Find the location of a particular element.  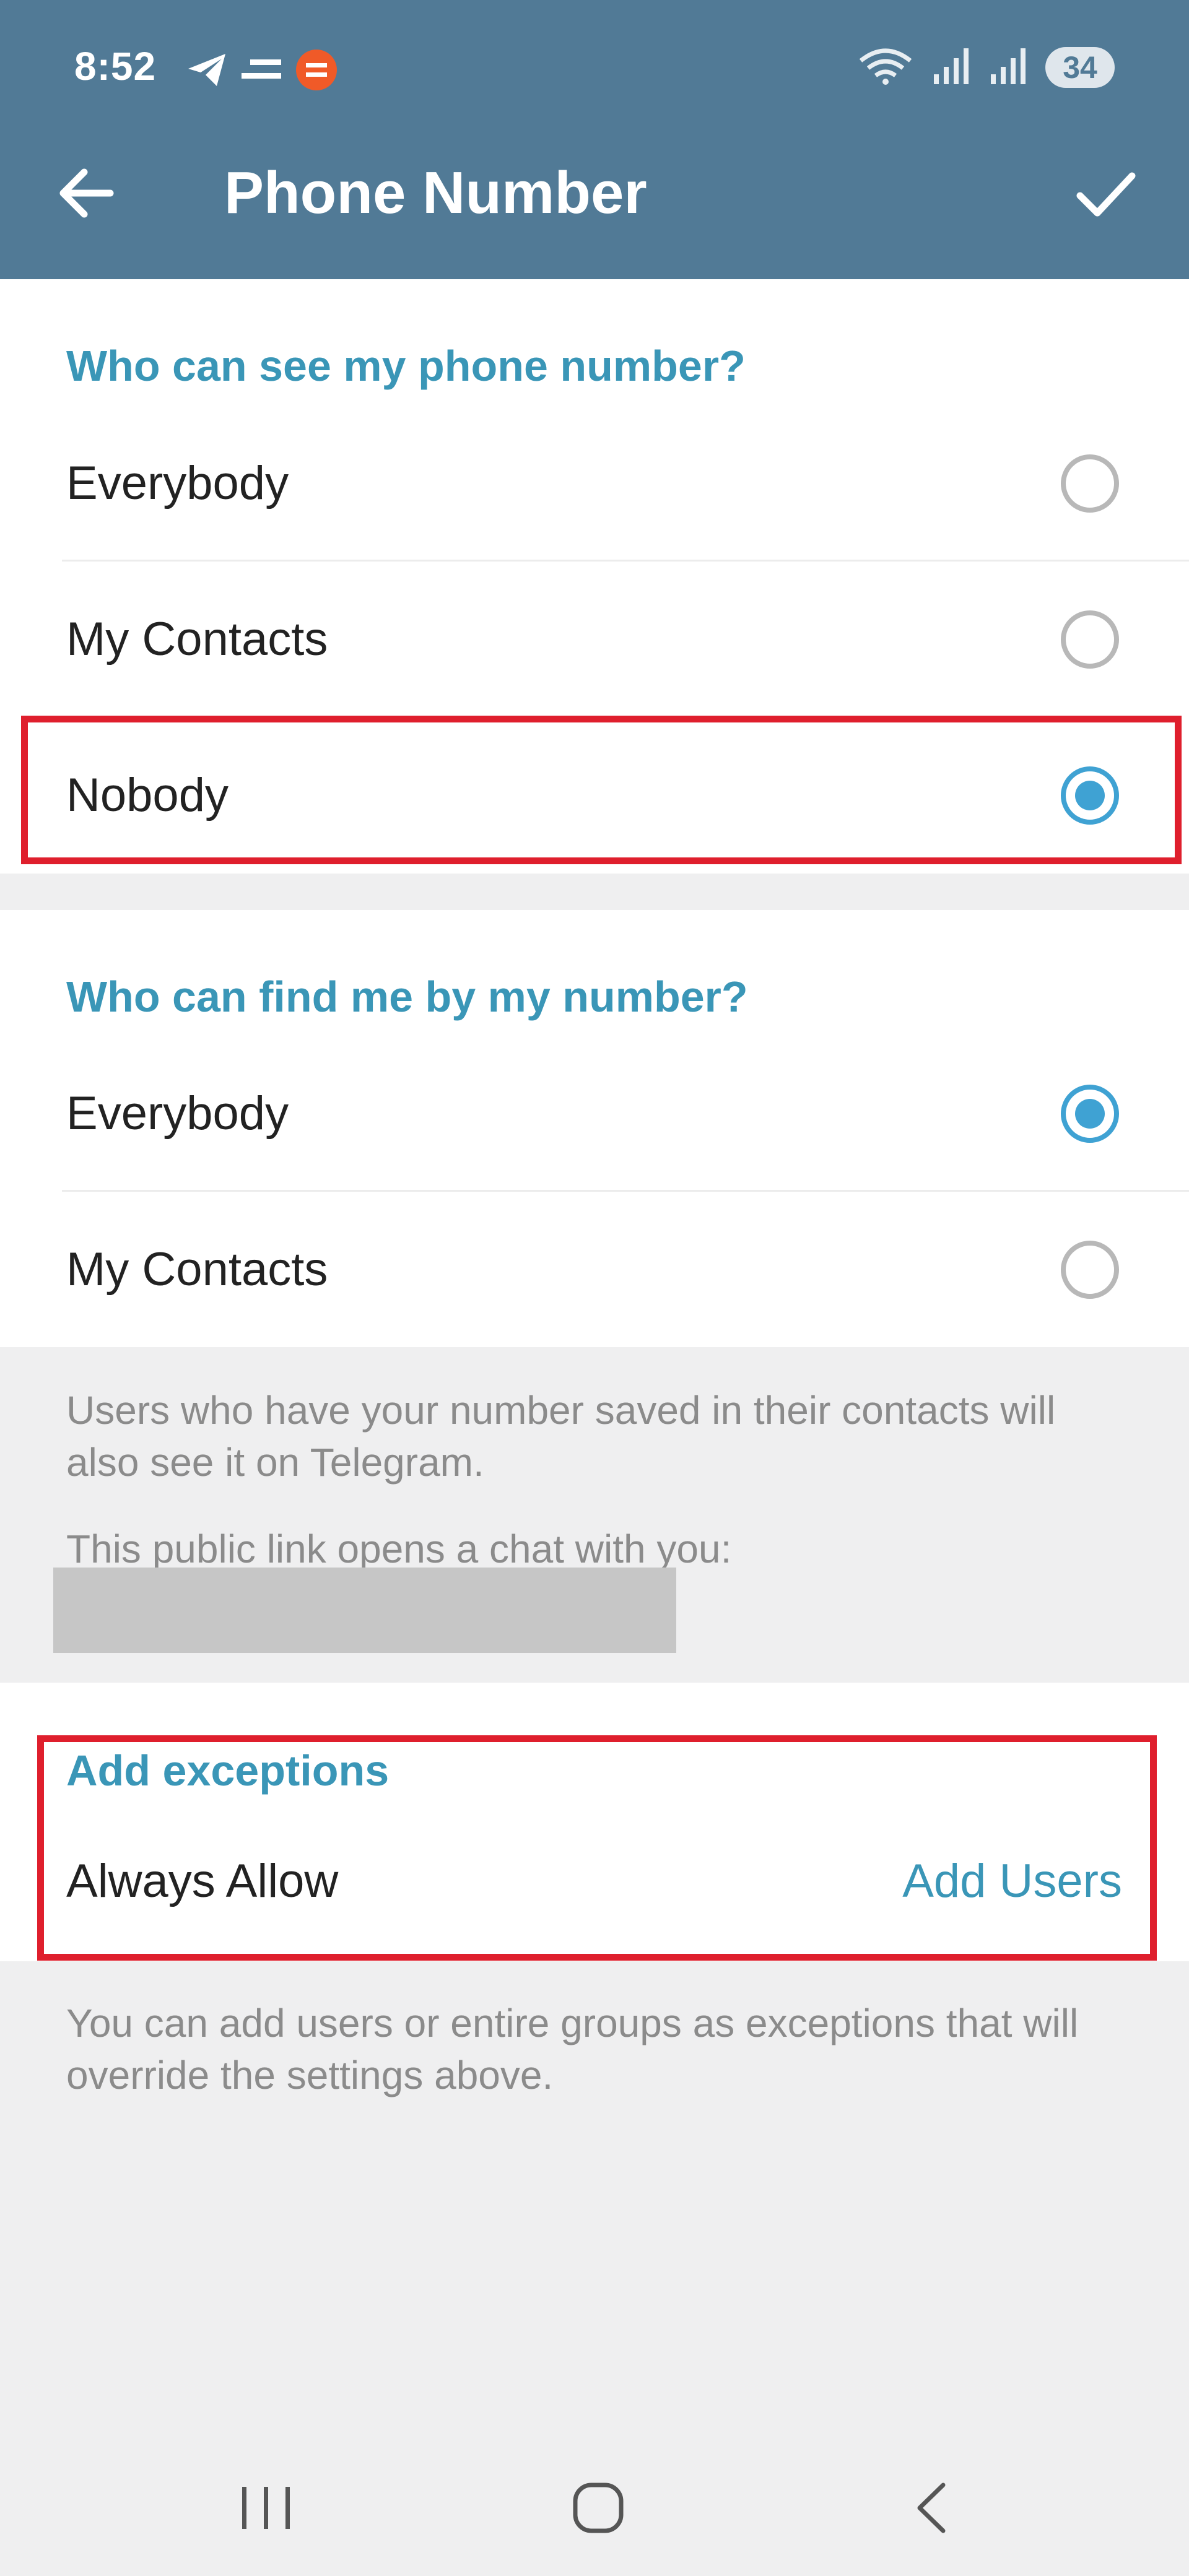

status-icons-right: 34 is located at coordinates (986, 67).